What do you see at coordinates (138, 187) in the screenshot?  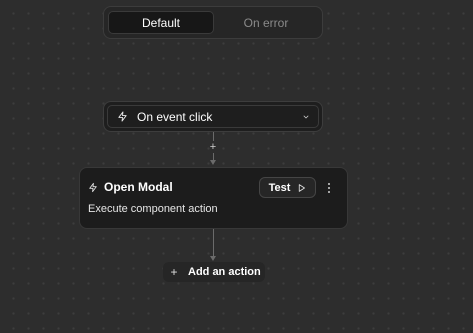 I see `action-title-text: Open Modal` at bounding box center [138, 187].